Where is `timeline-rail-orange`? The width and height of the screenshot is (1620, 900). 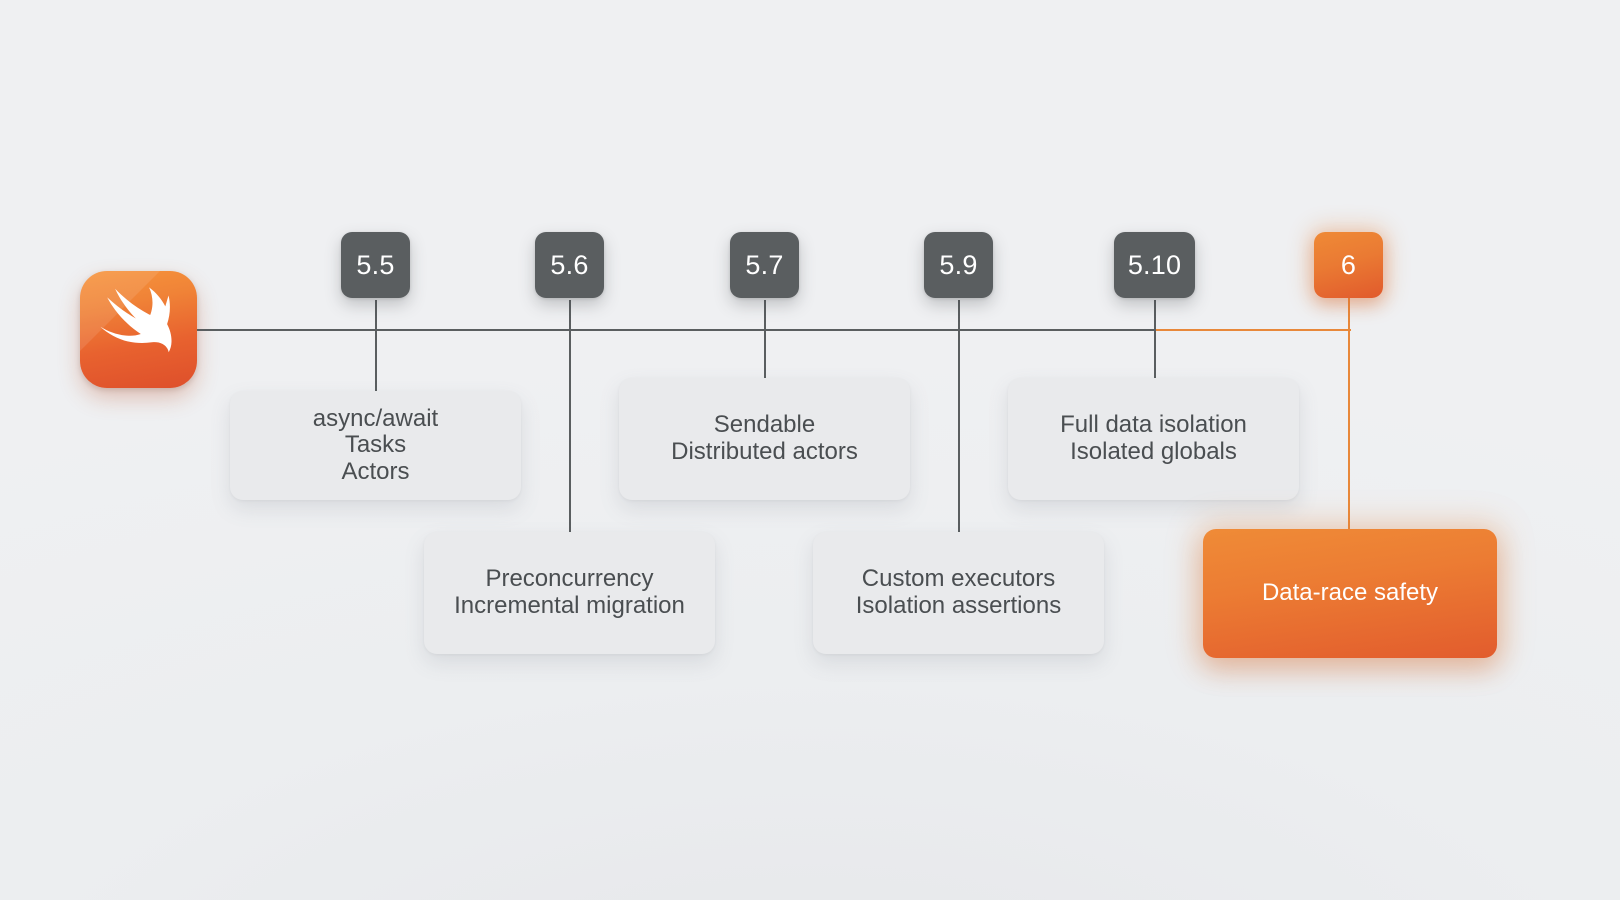
timeline-rail-orange is located at coordinates (1252, 330).